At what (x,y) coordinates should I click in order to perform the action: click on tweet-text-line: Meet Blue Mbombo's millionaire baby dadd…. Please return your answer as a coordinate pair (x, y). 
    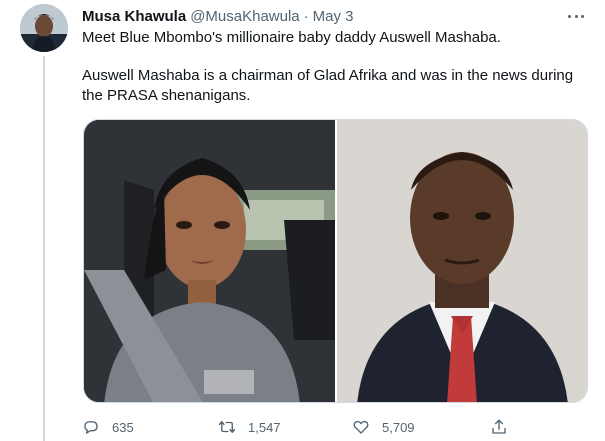
    Looking at the image, I should click on (291, 37).